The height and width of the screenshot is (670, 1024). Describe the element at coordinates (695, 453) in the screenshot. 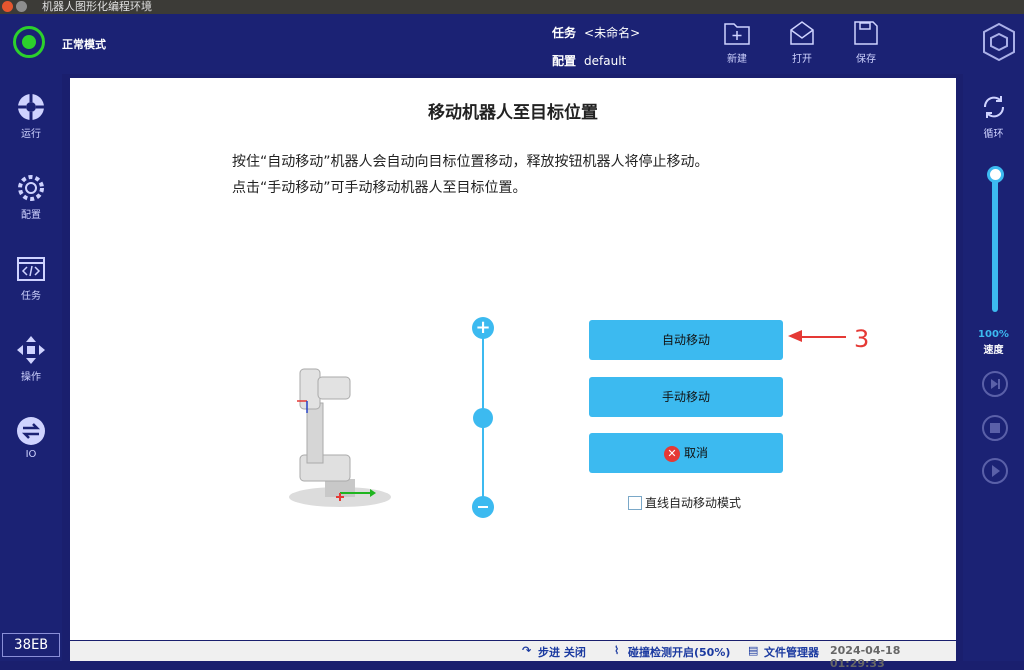

I see `cancel-label: 取消` at that location.